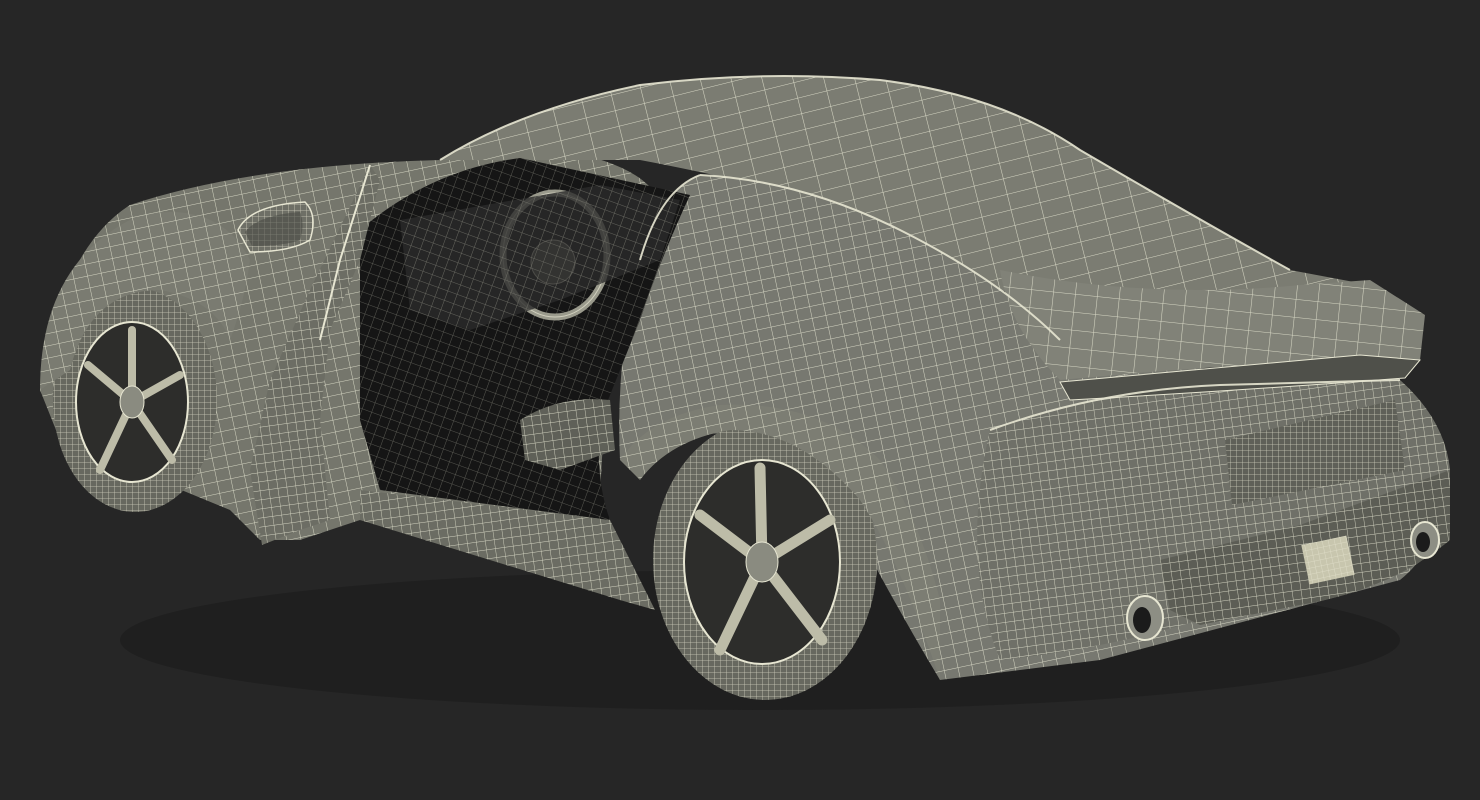 The height and width of the screenshot is (800, 1480). Describe the element at coordinates (1425, 540) in the screenshot. I see `exhaust-right` at that location.